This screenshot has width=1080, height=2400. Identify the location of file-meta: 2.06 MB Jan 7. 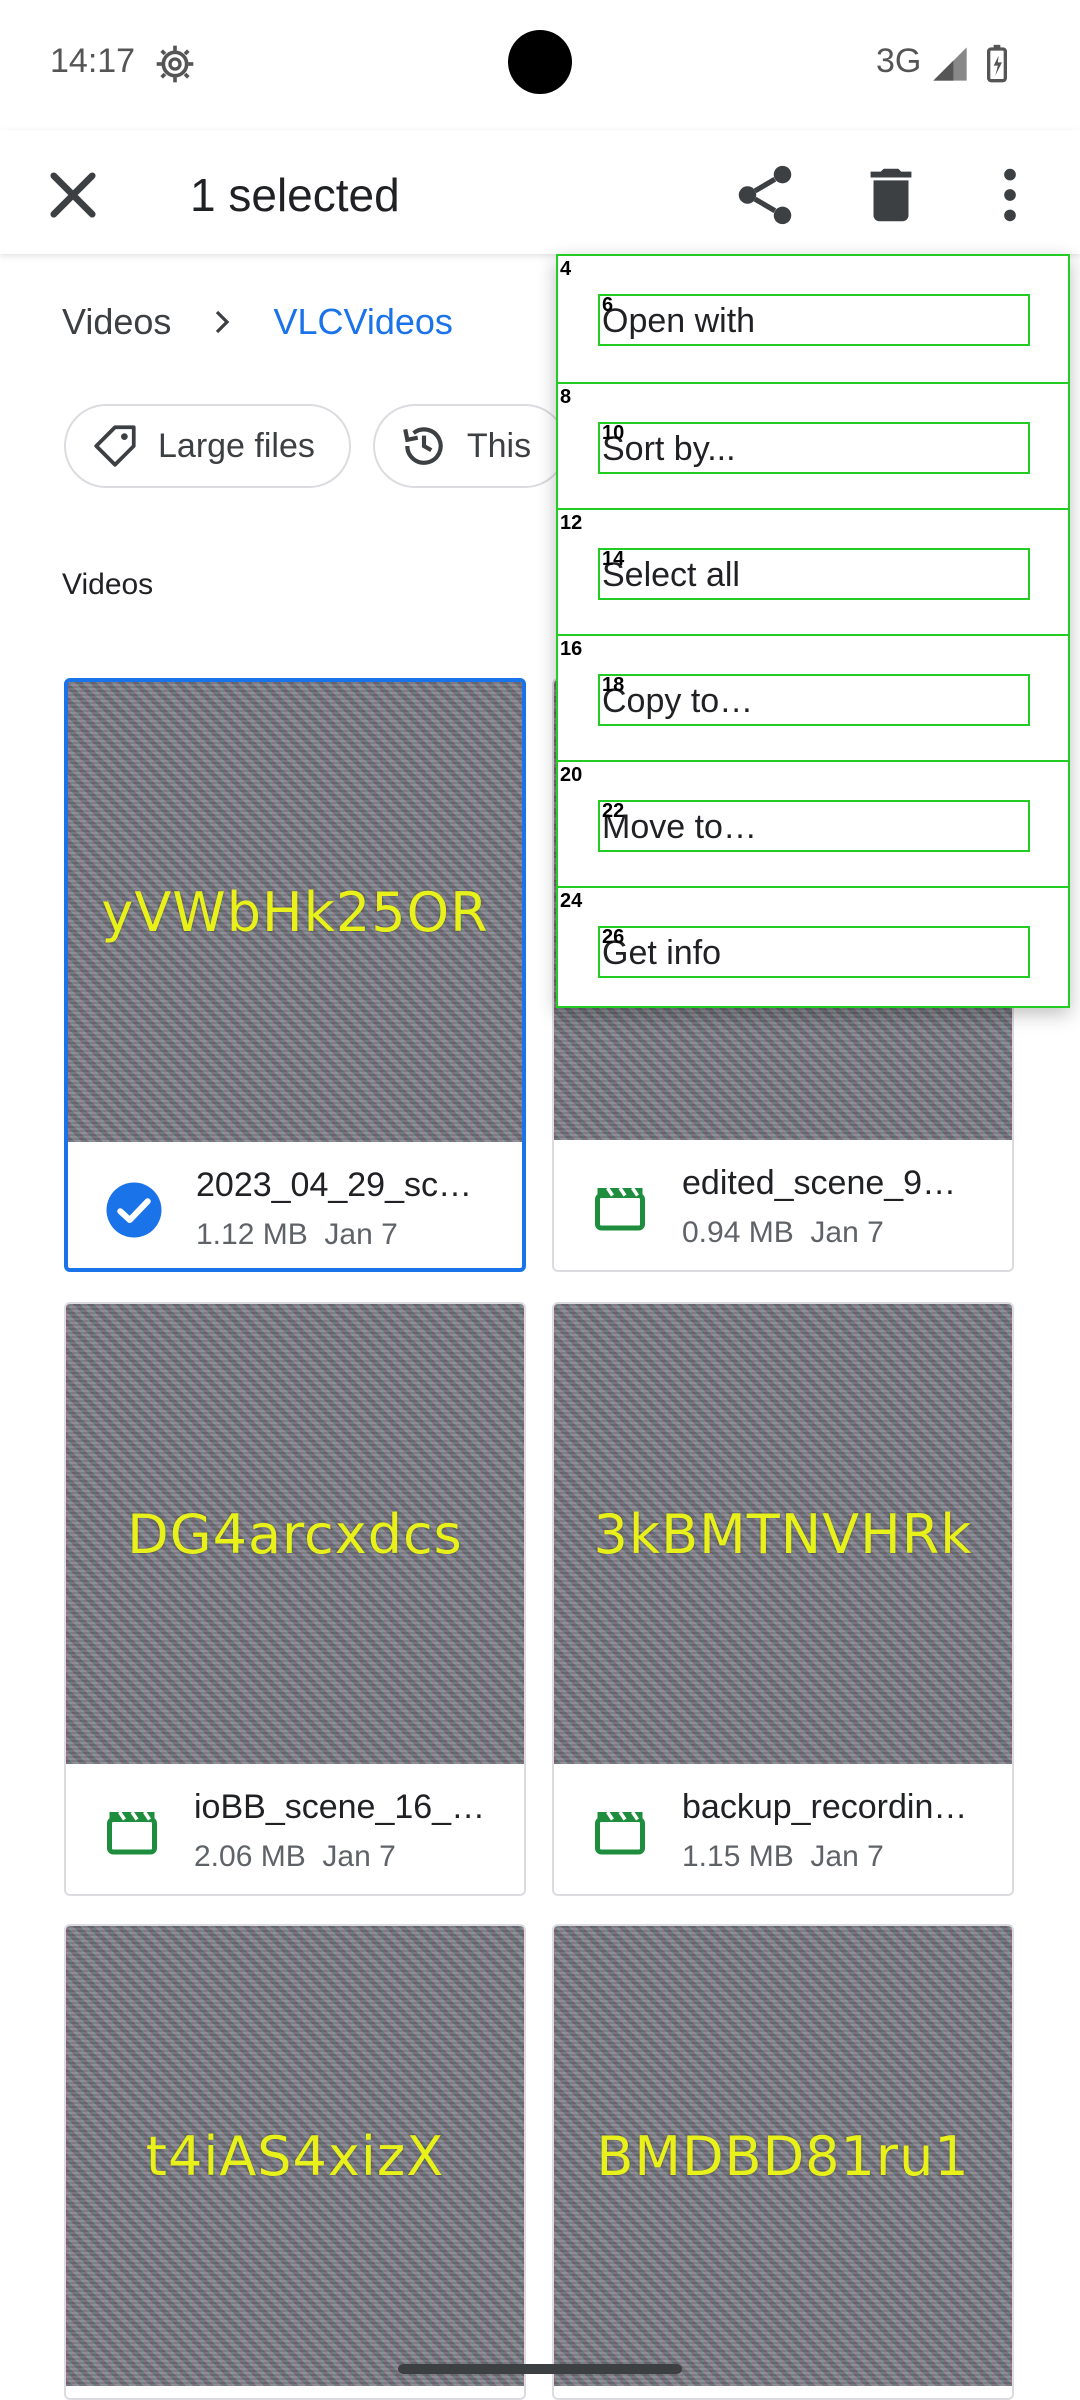
(295, 1857).